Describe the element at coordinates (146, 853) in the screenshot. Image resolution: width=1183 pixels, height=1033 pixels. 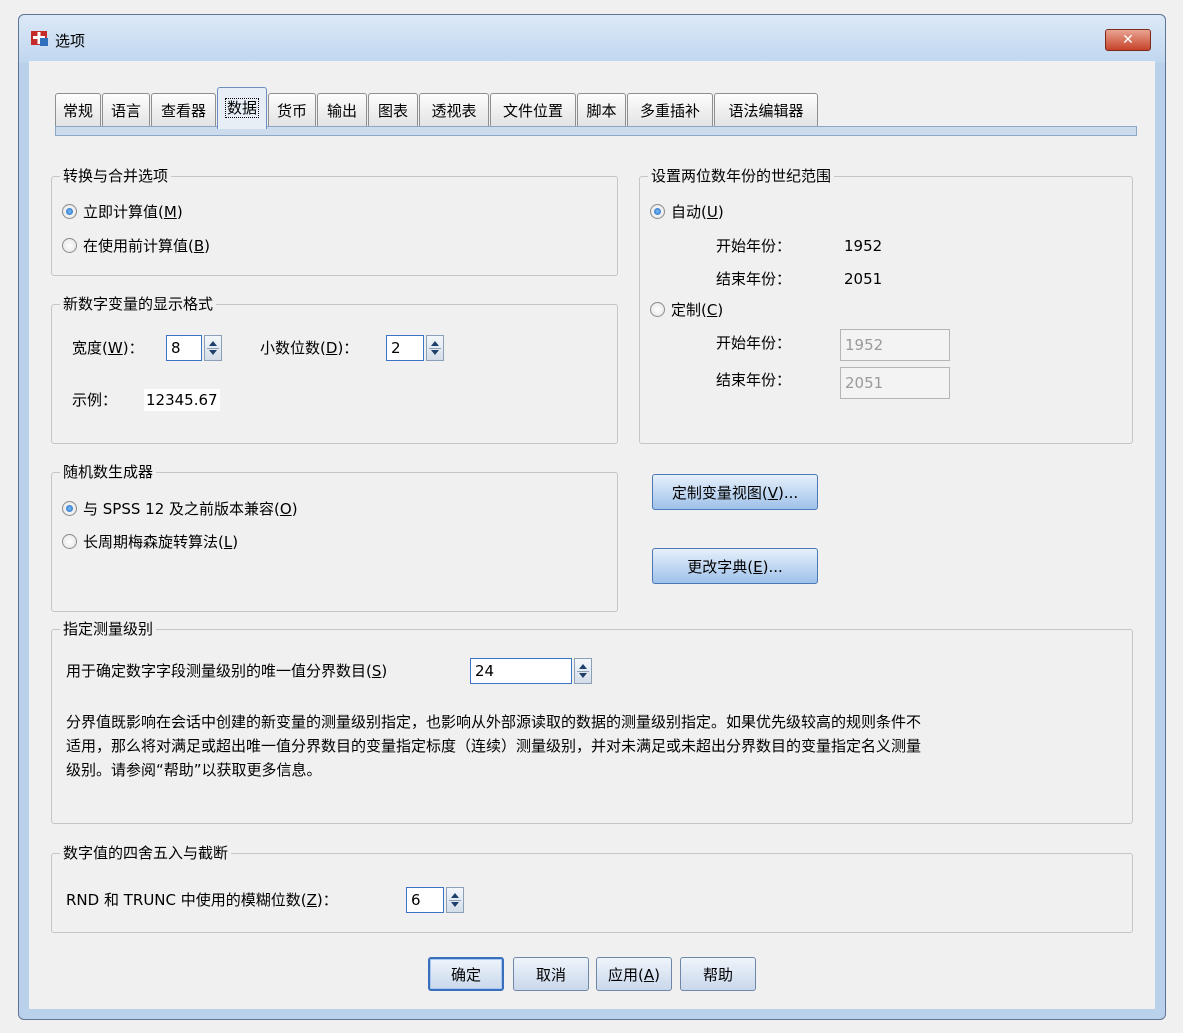
I see `group-legend: 数字值的四舍五入与截断` at that location.